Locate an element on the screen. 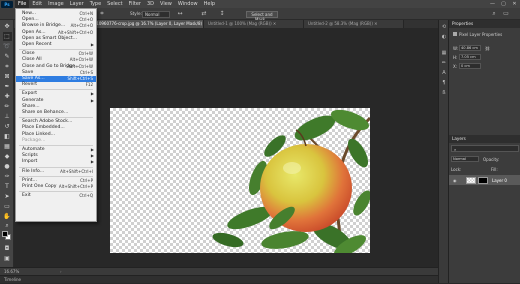  hand-tool-icon: ✋ is located at coordinates (7, 216).